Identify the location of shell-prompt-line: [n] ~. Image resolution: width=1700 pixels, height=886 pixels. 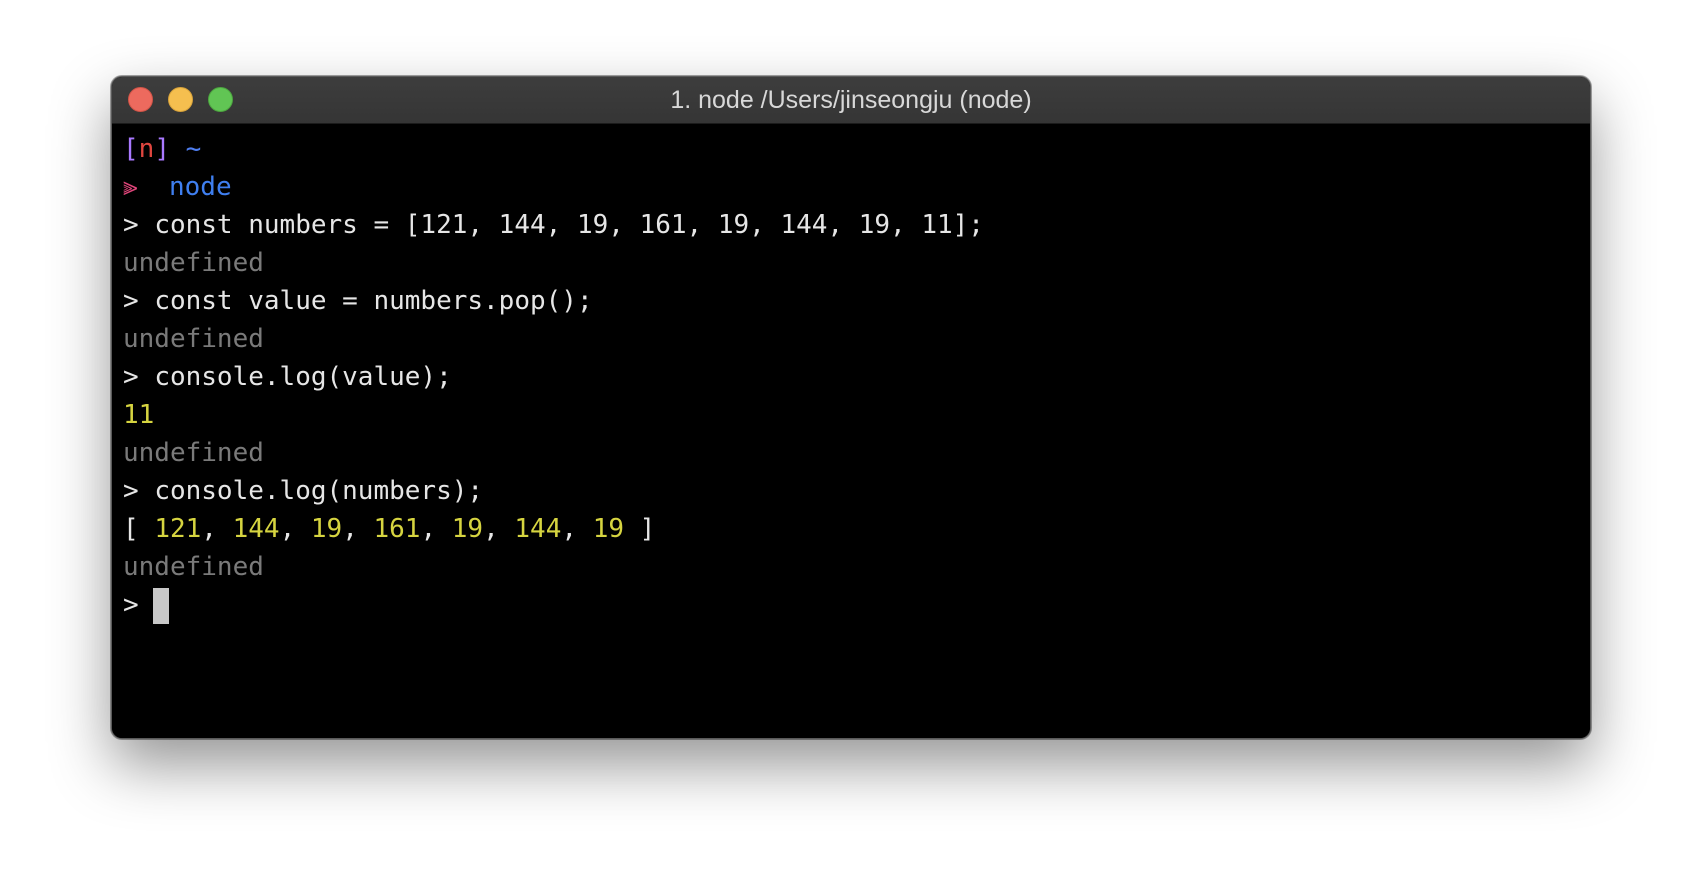
(856, 149).